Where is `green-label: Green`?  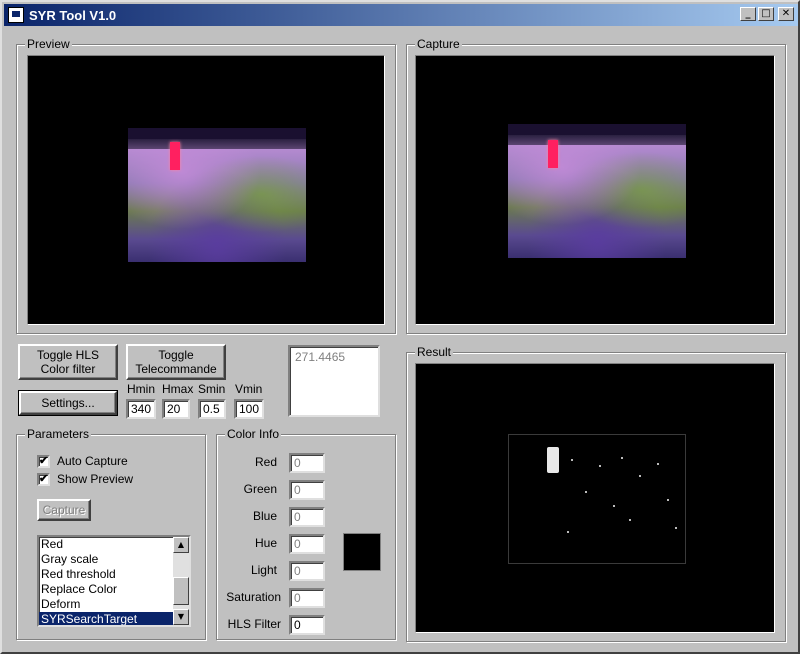
green-label: Green is located at coordinates (260, 489).